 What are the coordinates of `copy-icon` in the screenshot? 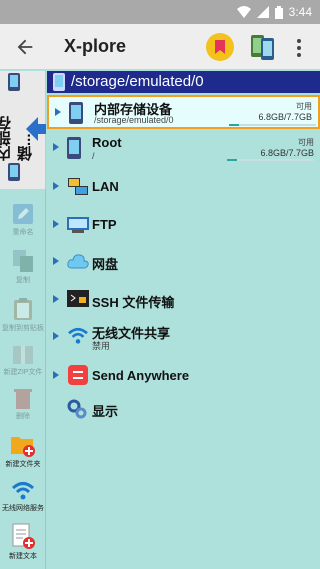 It's located at (23, 261).